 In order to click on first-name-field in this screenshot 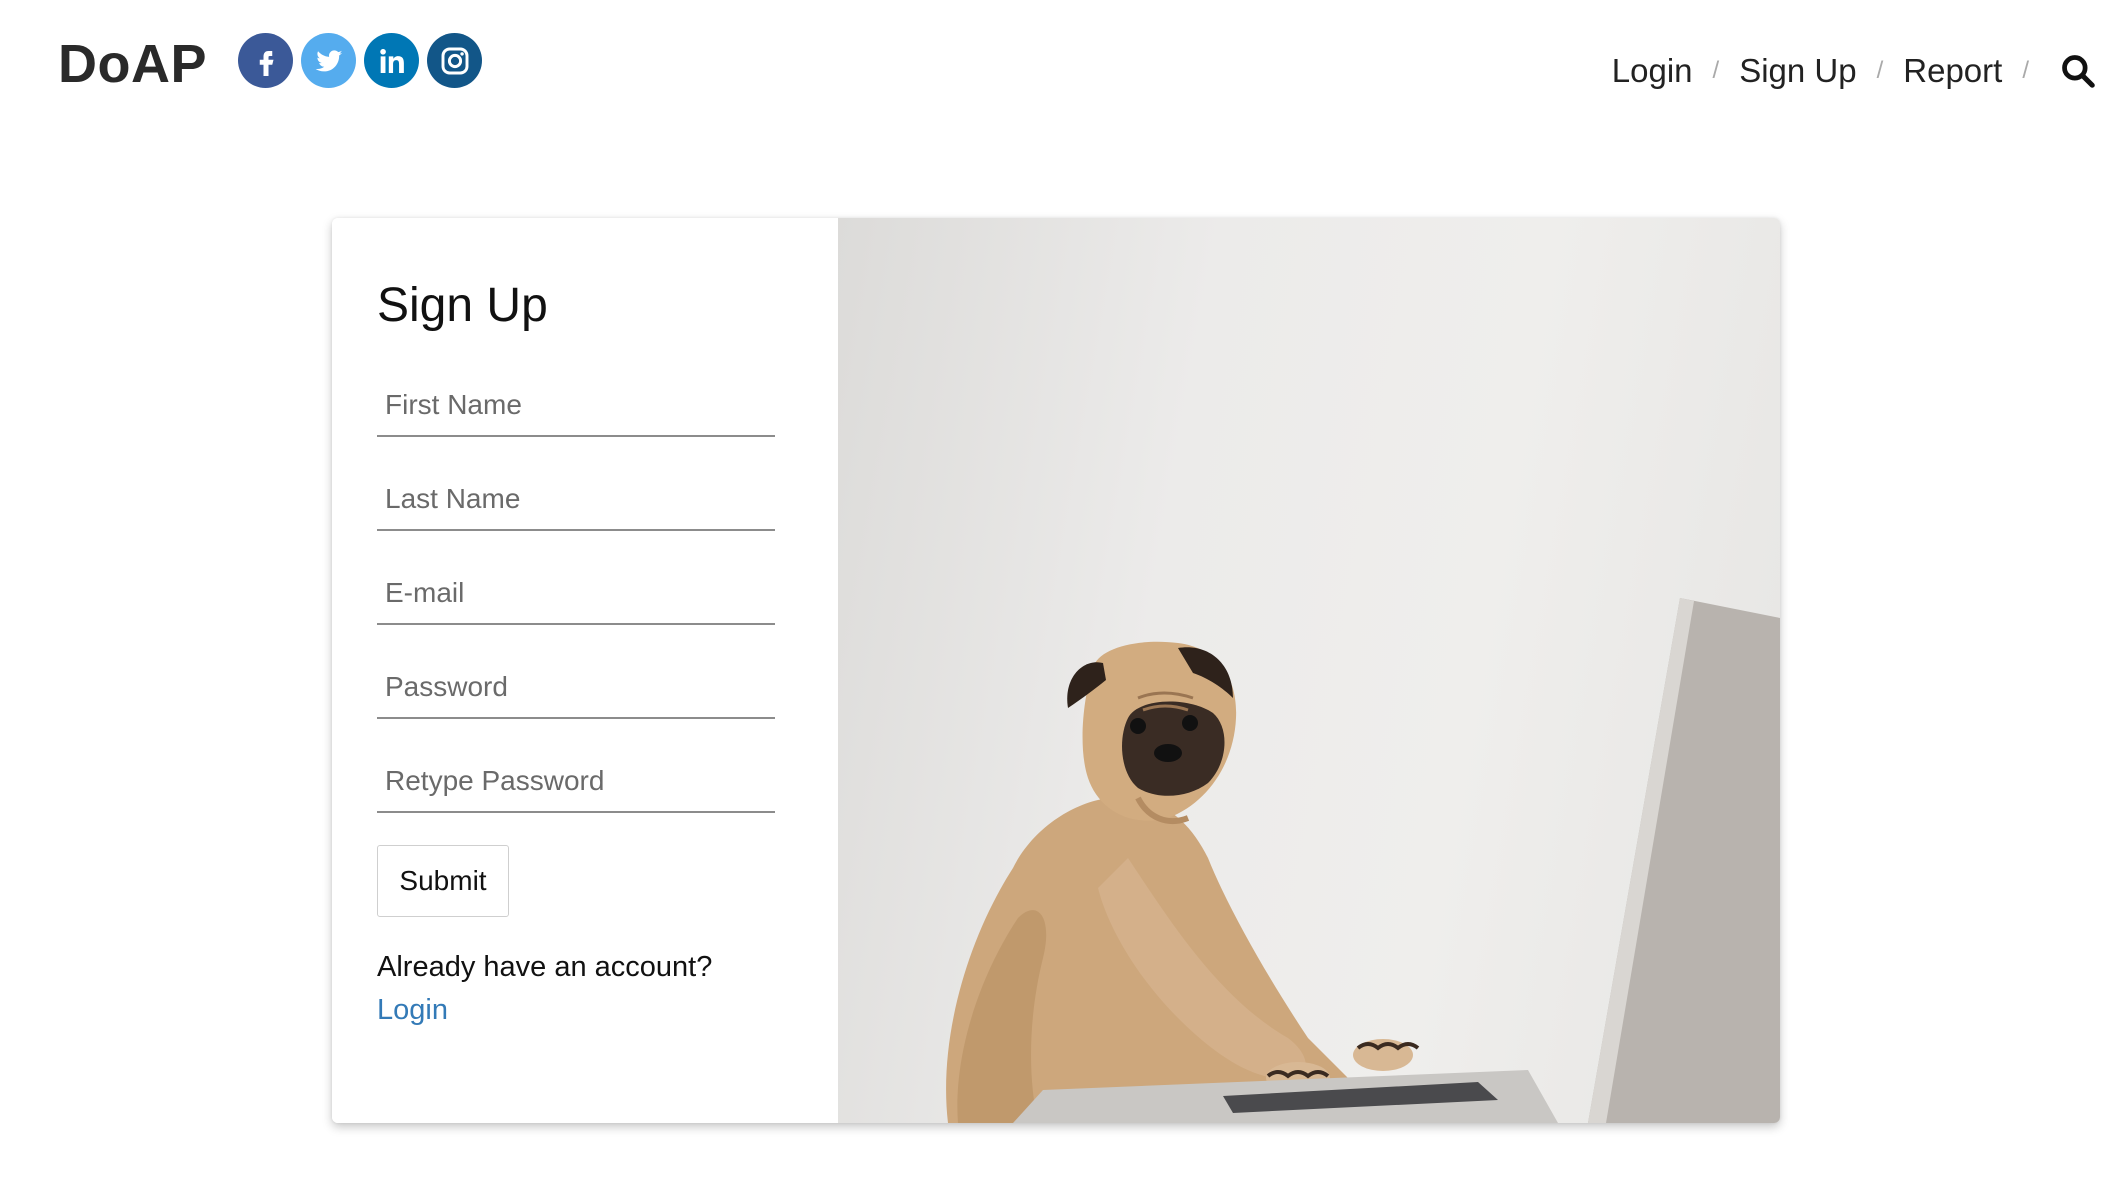, I will do `click(576, 406)`.